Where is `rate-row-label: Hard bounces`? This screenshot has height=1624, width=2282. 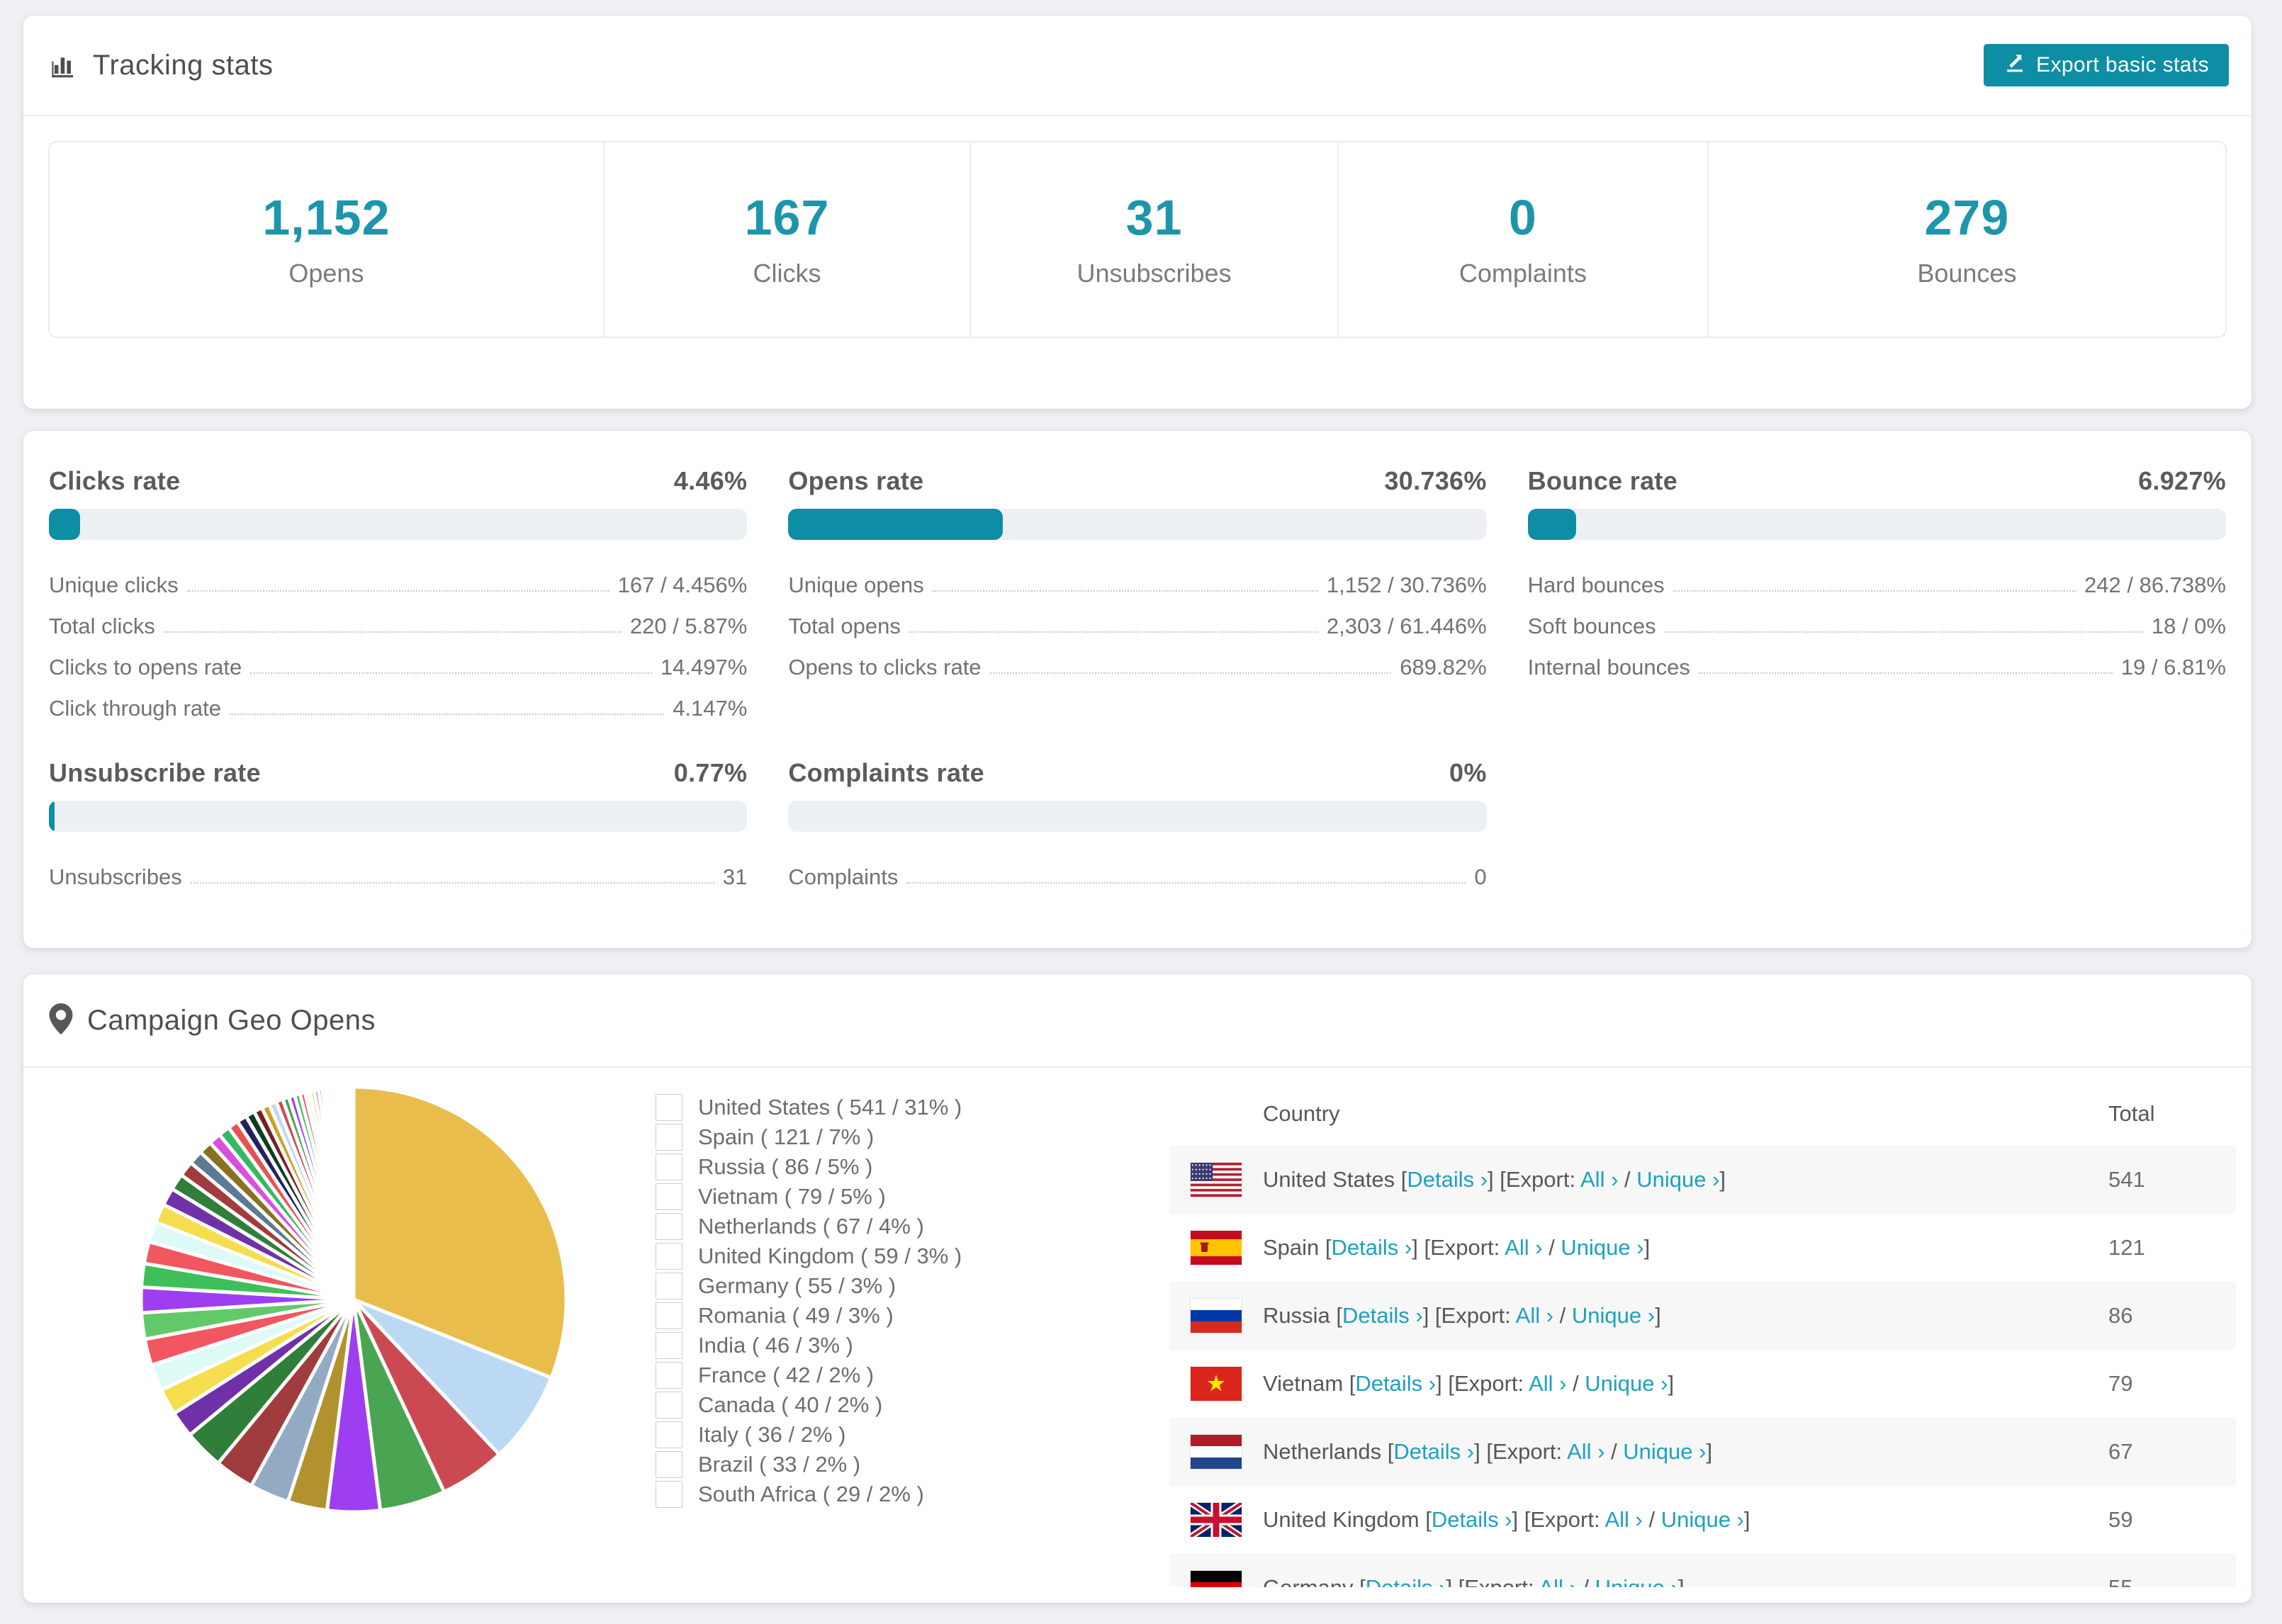 rate-row-label: Hard bounces is located at coordinates (1596, 585).